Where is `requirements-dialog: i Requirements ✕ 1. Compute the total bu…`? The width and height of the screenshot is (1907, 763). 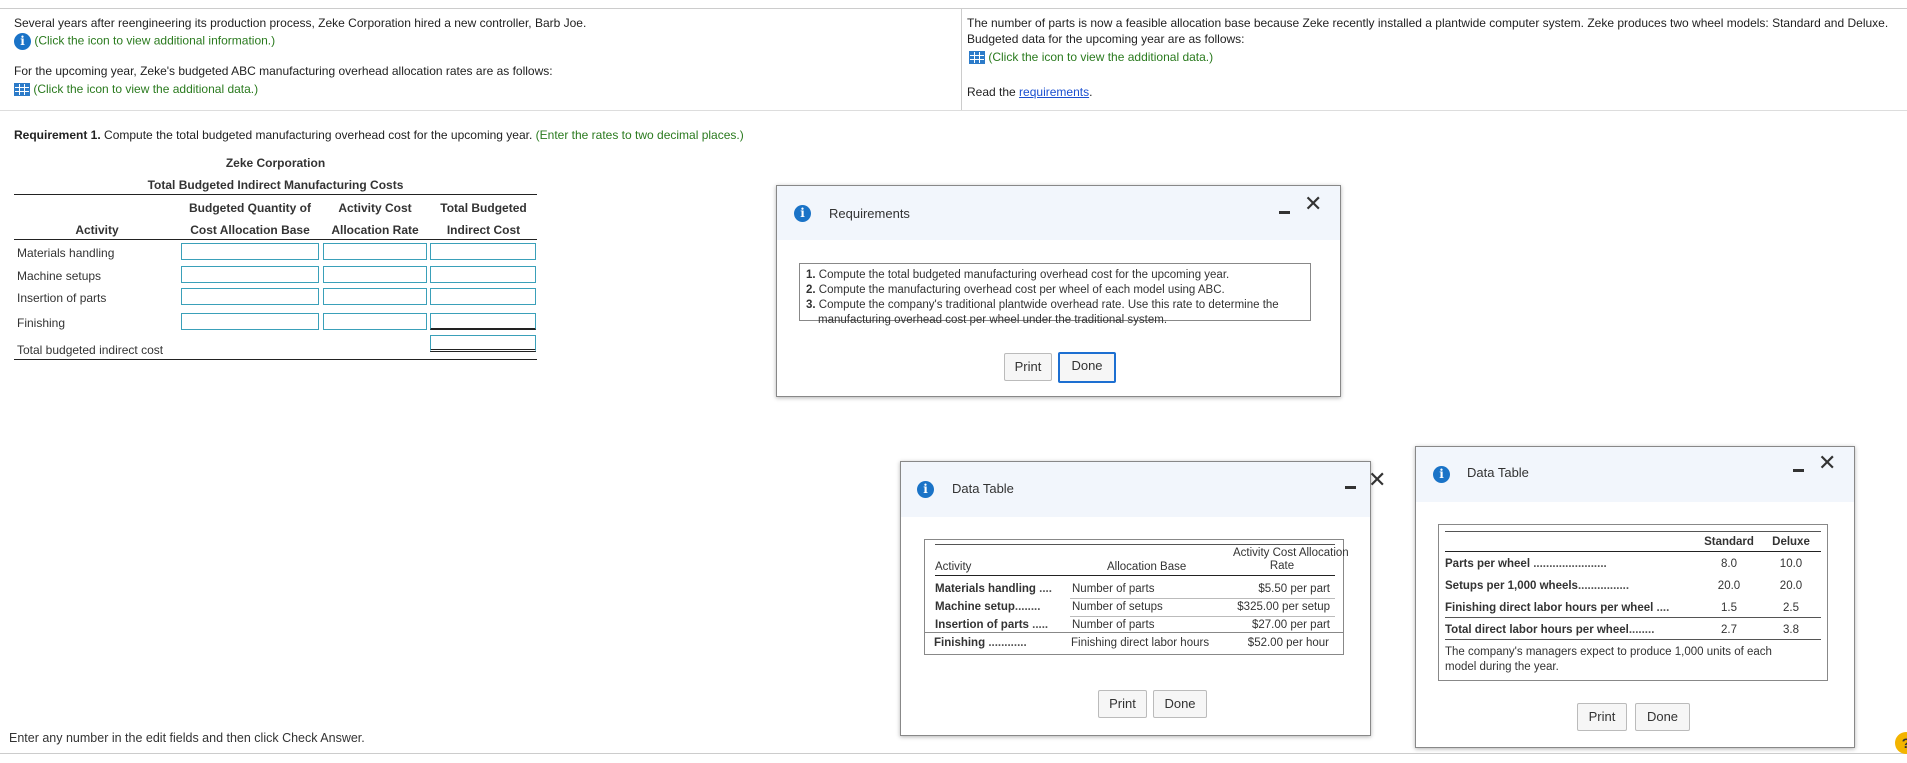
requirements-dialog: i Requirements ✕ 1. Compute the total bu… is located at coordinates (1058, 291).